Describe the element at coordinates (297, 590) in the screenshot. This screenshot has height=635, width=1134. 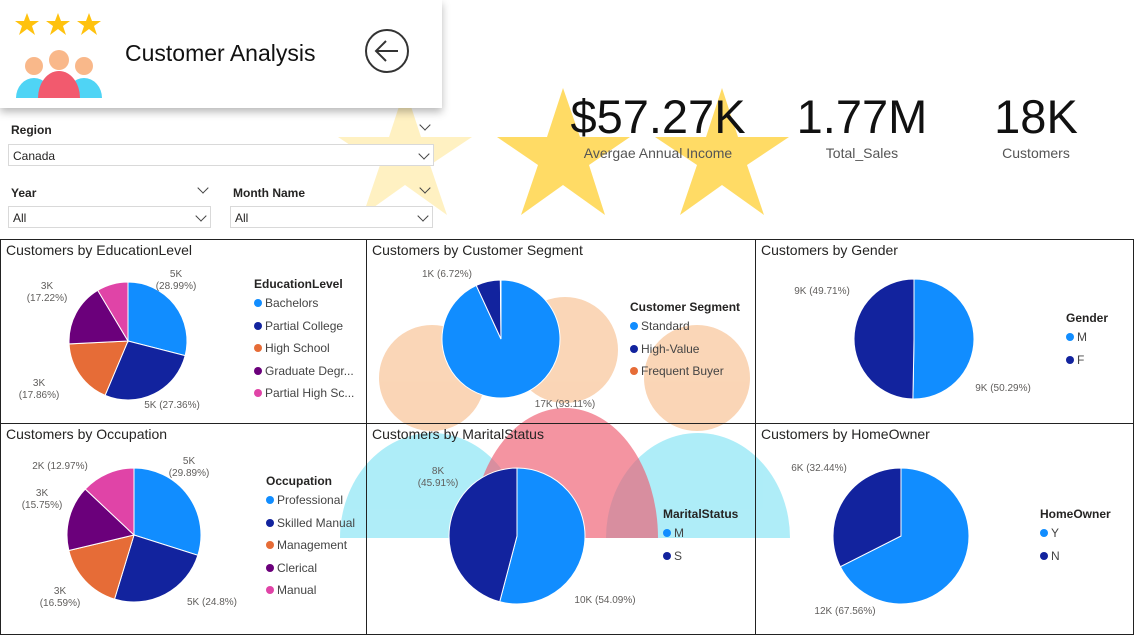
I see `legend-label: Manual` at that location.